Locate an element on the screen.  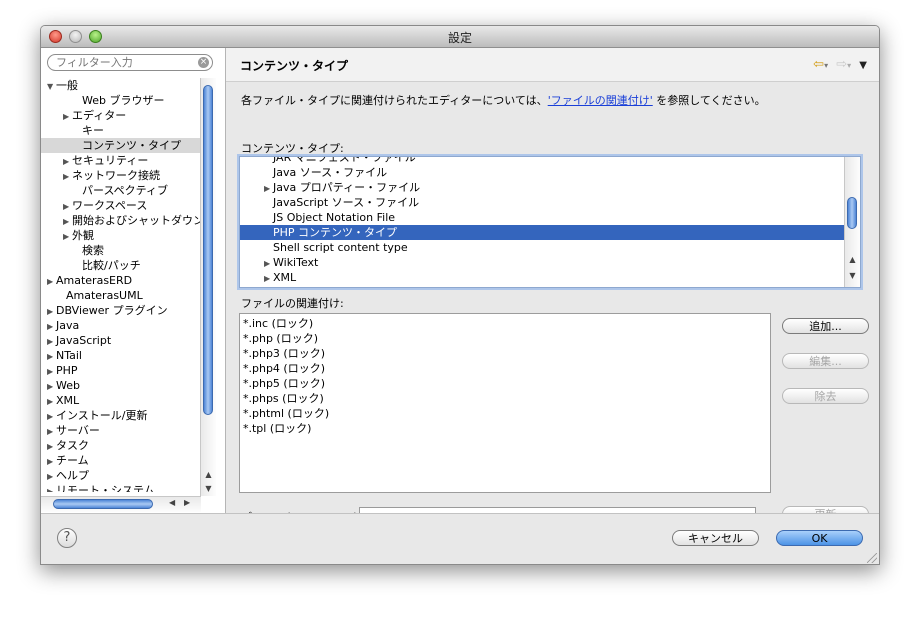
forward-arrow-icon: ⇨▾ is located at coordinates (843, 64).